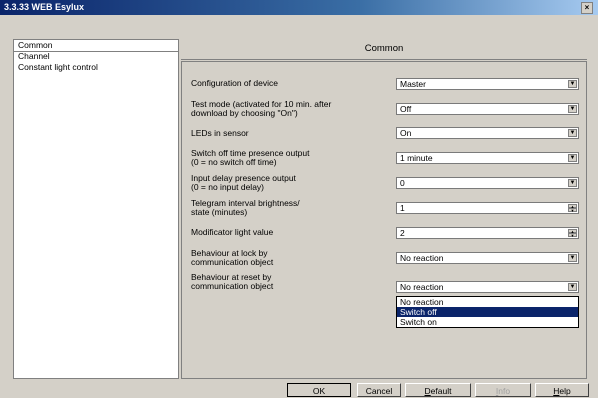  I want to click on window-title: 3.3.33 WEB Esylux, so click(44, 7).